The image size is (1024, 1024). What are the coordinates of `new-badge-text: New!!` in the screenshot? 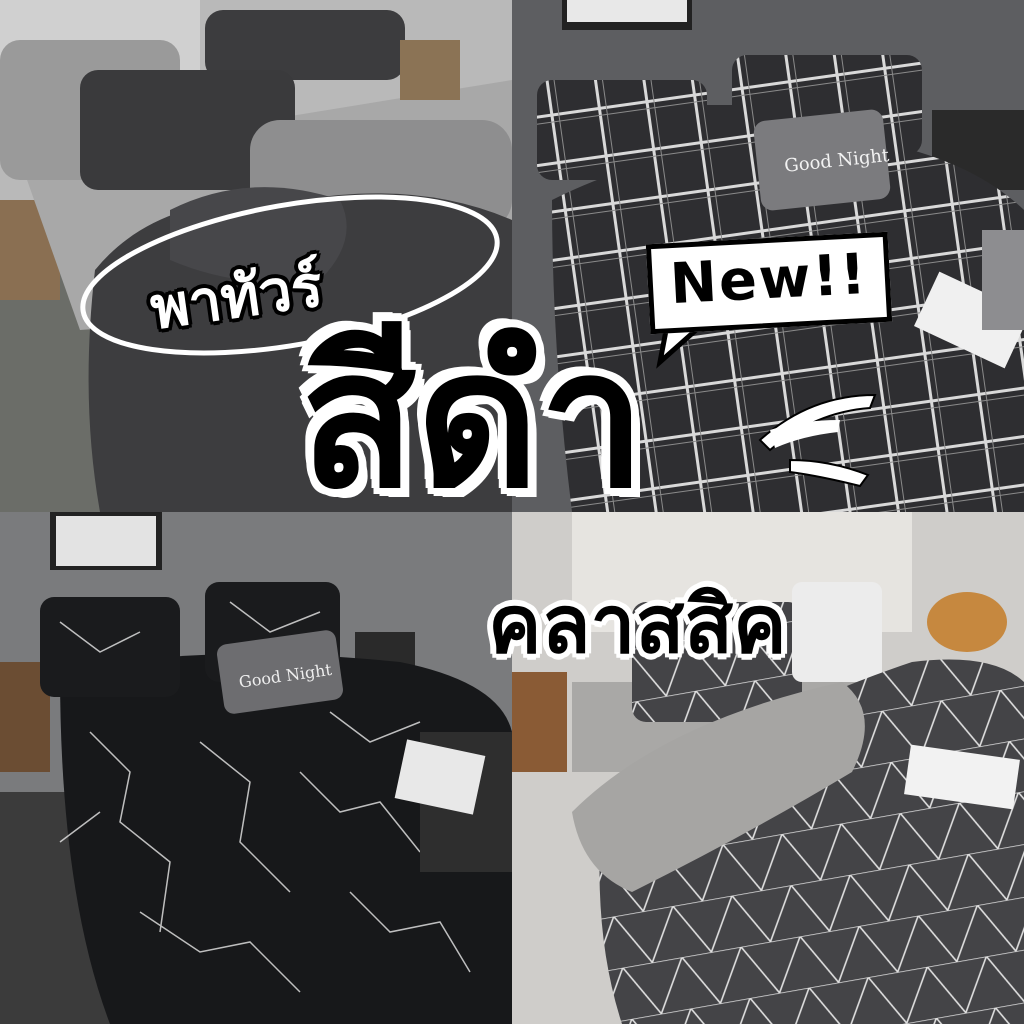 It's located at (769, 279).